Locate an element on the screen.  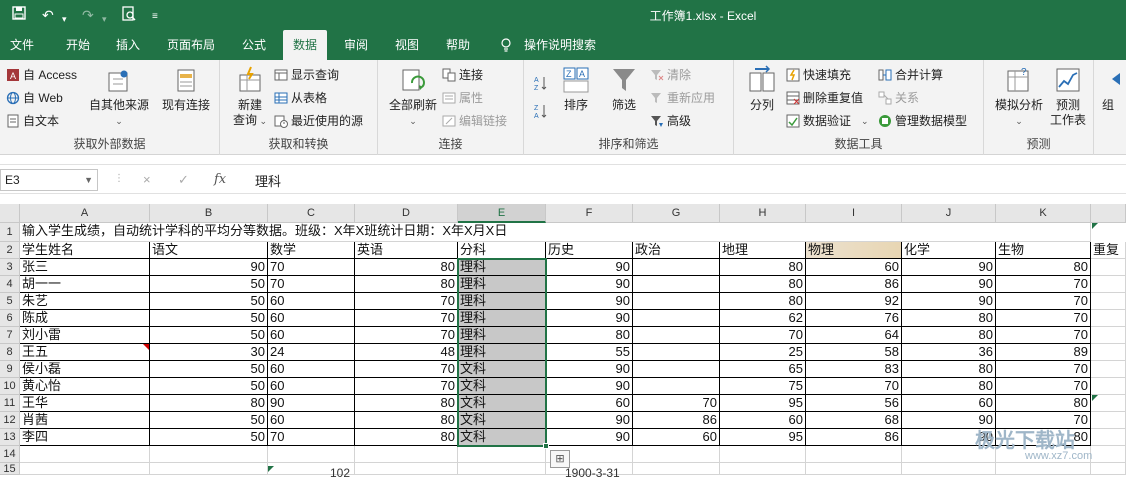
student-name-cell: 王华 is located at coordinates (85, 403).